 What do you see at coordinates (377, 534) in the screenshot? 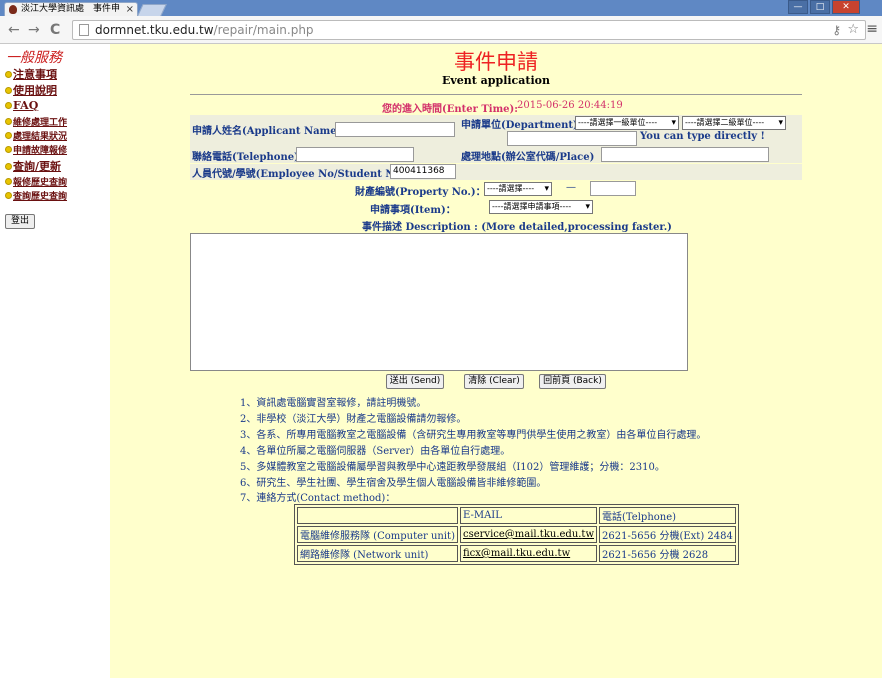
I see `table-cell: 電腦維修服務隊 (Computer unit)` at bounding box center [377, 534].